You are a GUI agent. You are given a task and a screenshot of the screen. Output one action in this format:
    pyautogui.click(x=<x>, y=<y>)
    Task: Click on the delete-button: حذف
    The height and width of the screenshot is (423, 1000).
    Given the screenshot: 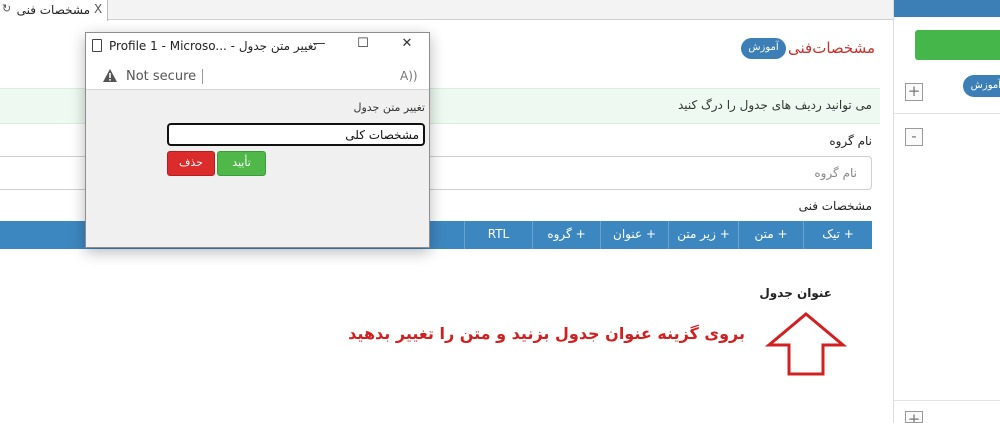 What is the action you would take?
    pyautogui.click(x=191, y=163)
    